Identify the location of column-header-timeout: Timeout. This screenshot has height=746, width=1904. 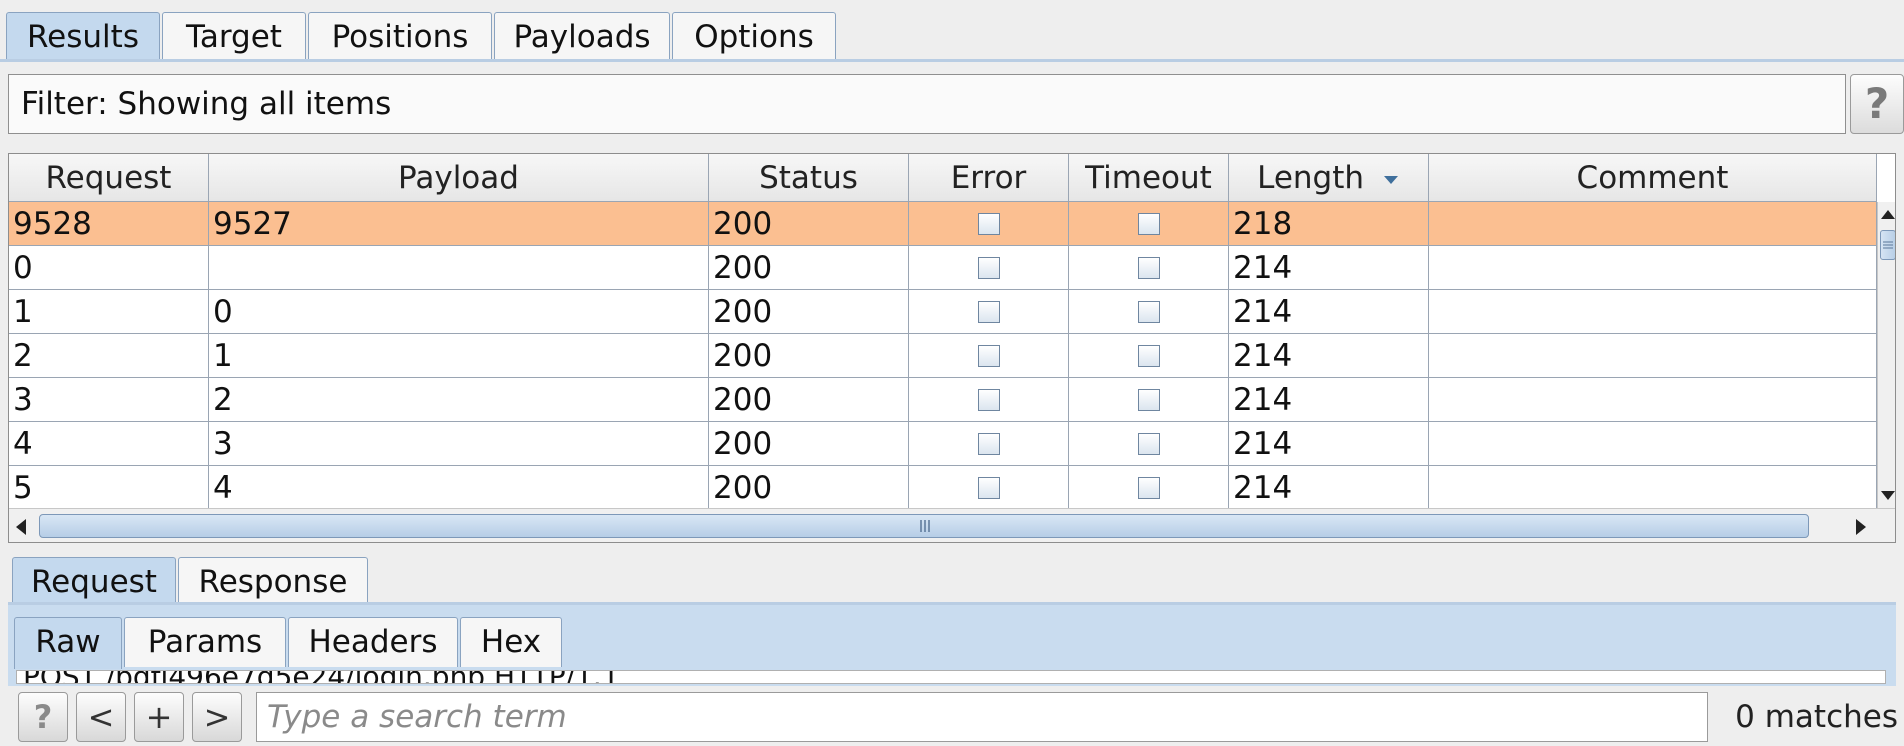
(1149, 178).